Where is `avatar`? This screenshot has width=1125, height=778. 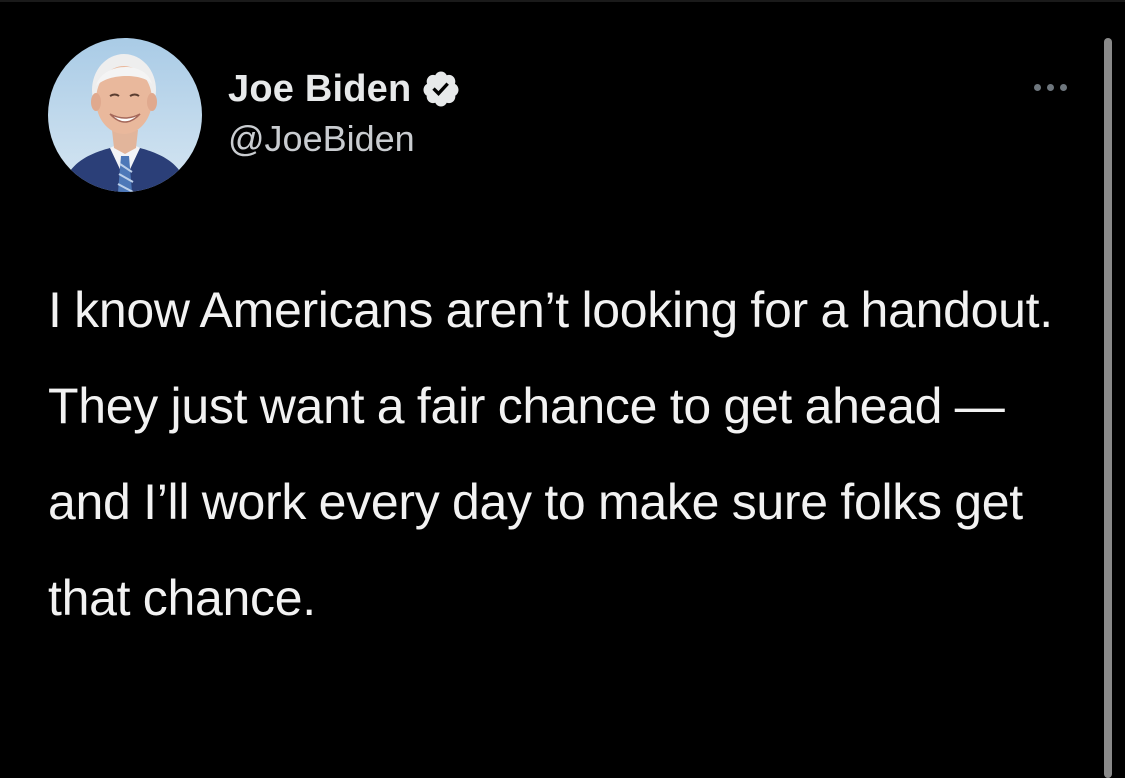
avatar is located at coordinates (125, 115).